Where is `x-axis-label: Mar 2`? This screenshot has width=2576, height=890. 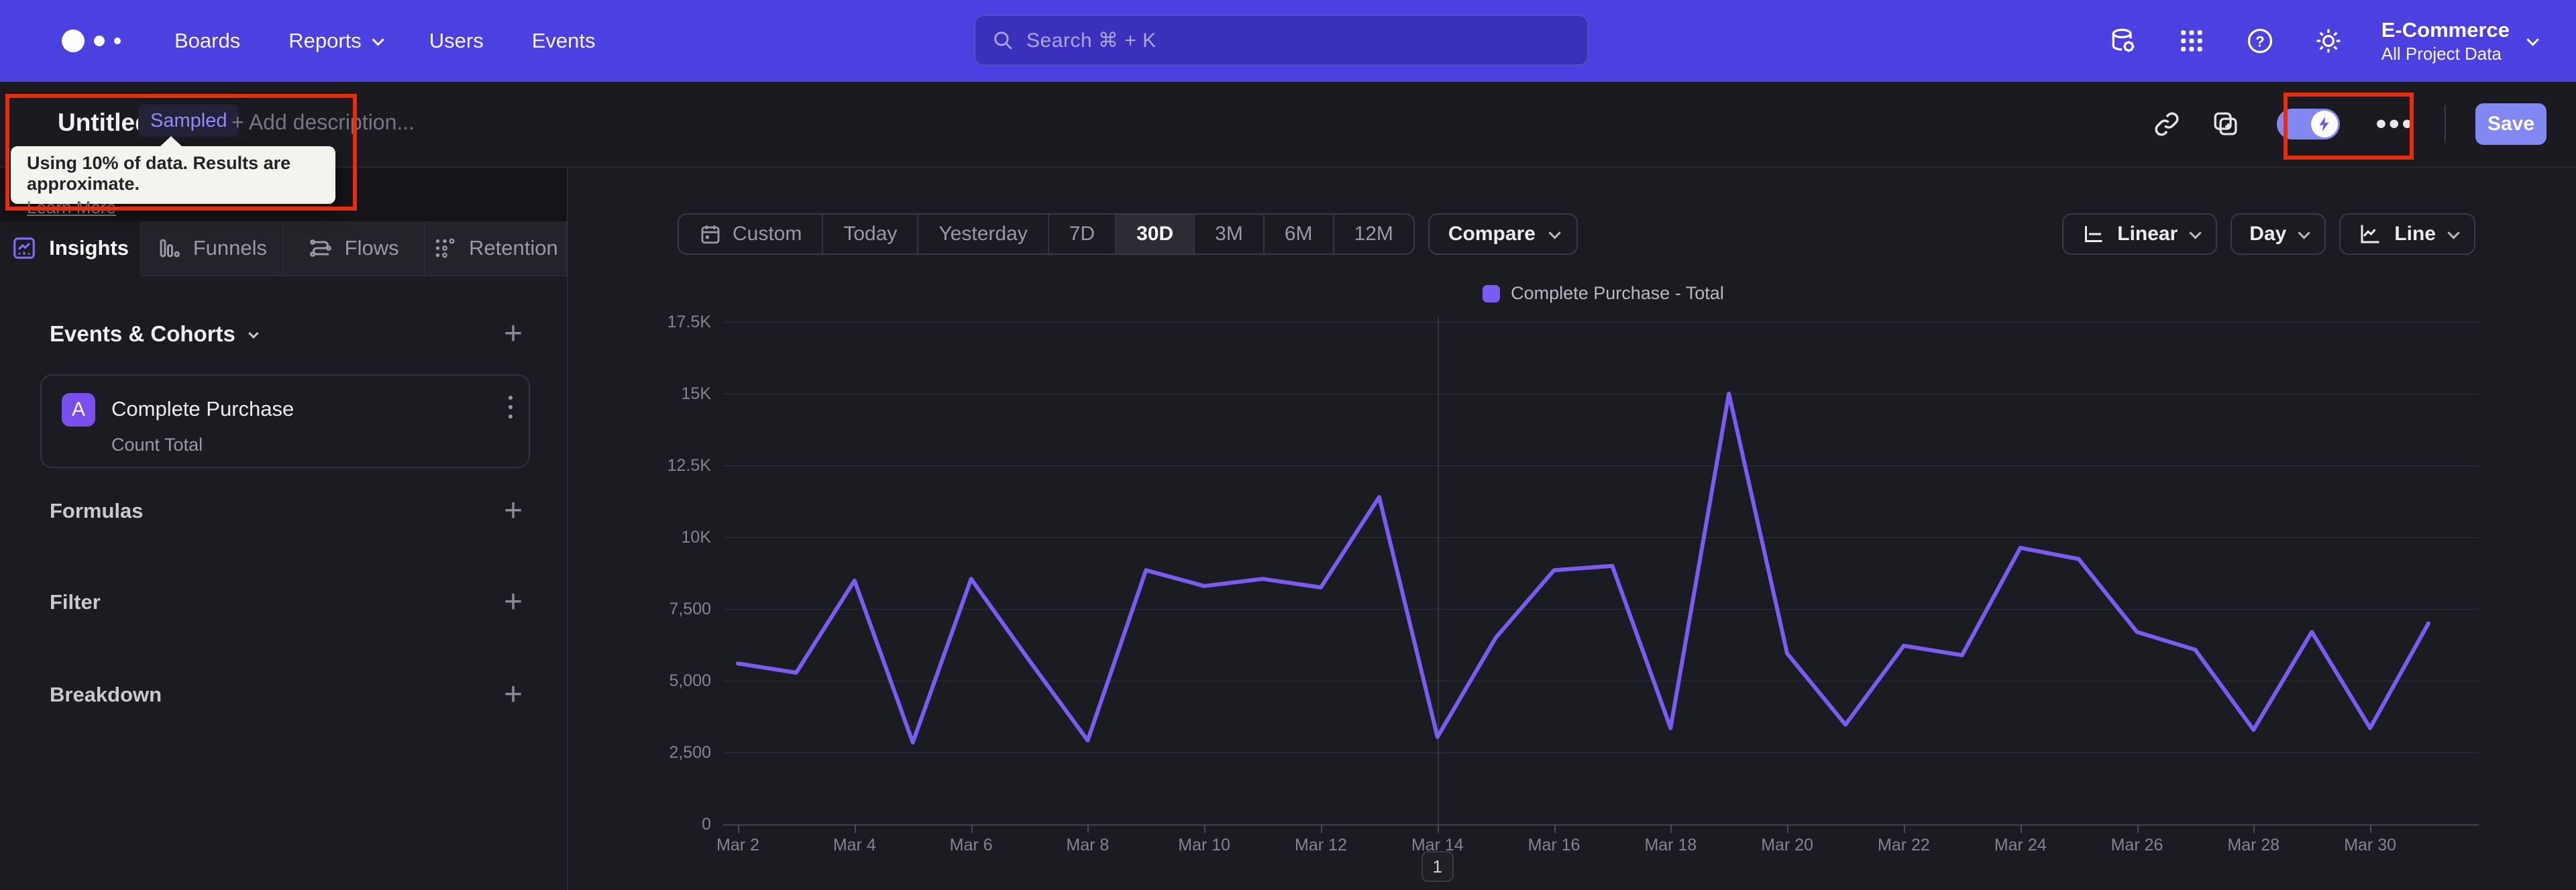
x-axis-label: Mar 2 is located at coordinates (737, 845).